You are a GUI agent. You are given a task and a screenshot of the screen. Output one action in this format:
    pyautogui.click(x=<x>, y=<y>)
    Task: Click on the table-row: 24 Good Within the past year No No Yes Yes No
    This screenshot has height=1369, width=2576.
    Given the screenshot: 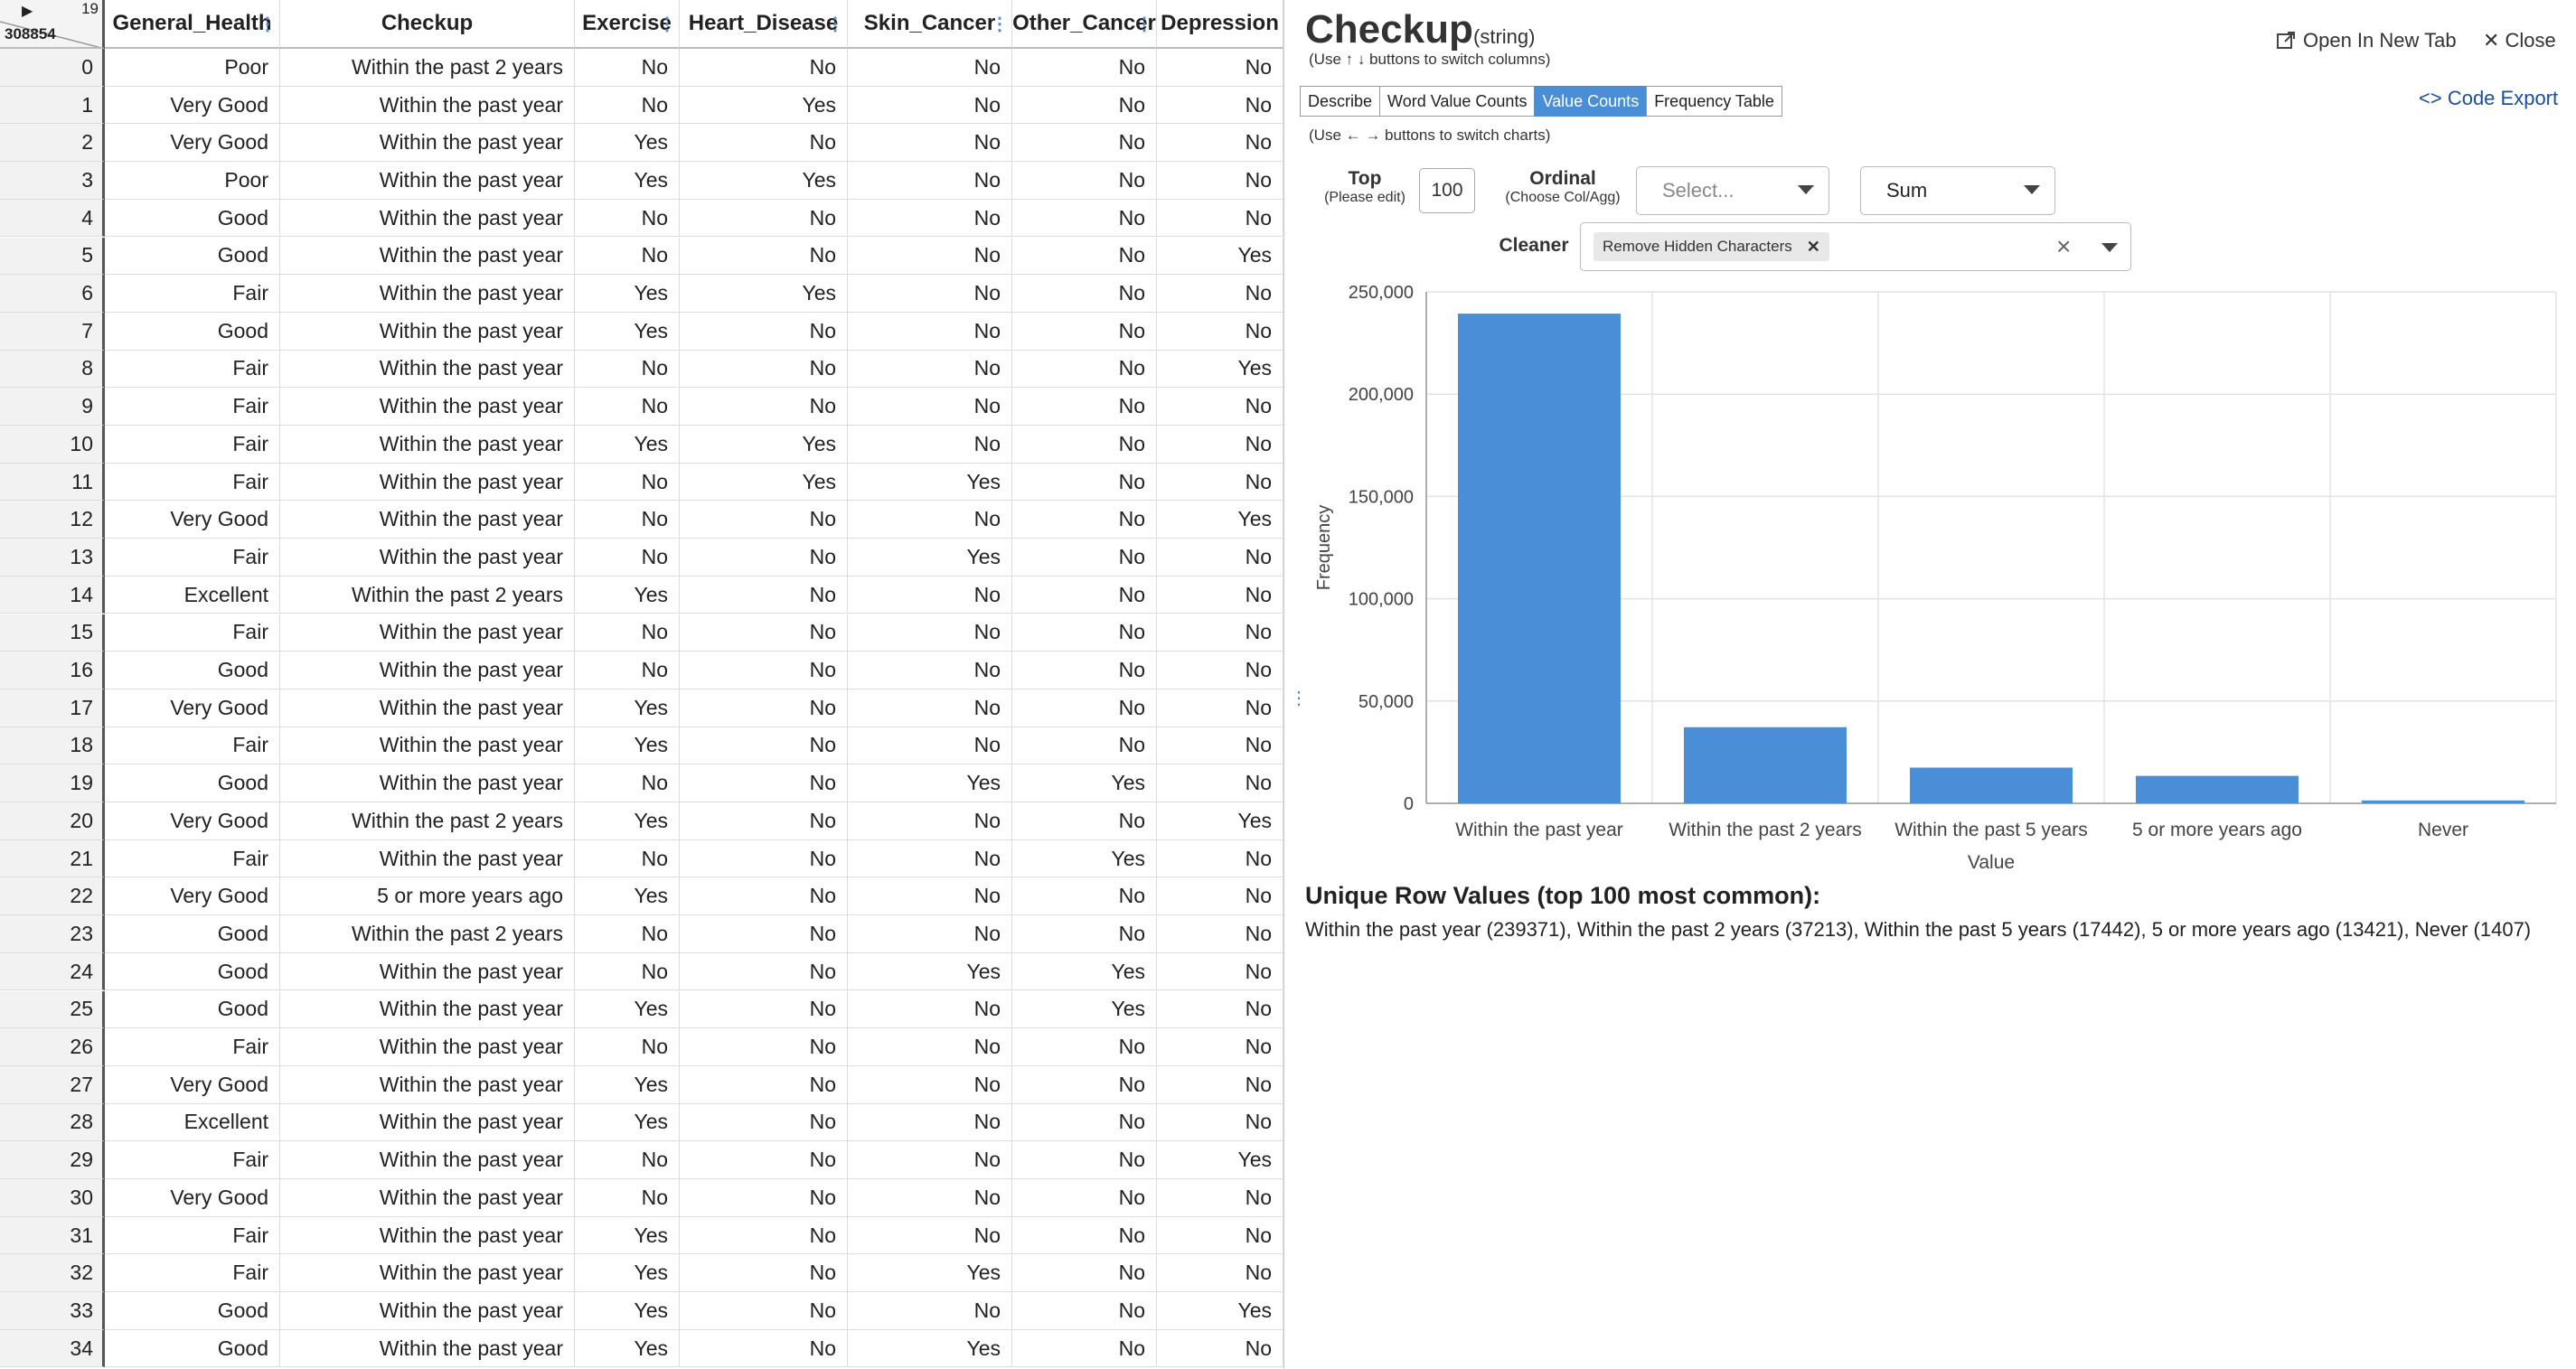 What is the action you would take?
    pyautogui.click(x=641, y=971)
    